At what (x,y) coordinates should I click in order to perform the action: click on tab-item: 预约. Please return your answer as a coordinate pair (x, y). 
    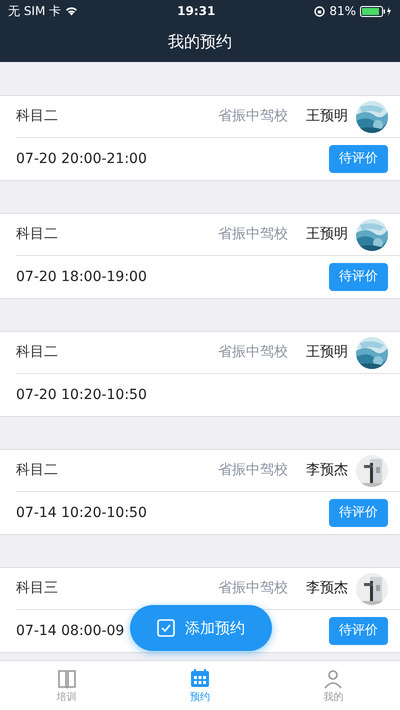
    Looking at the image, I should click on (200, 685).